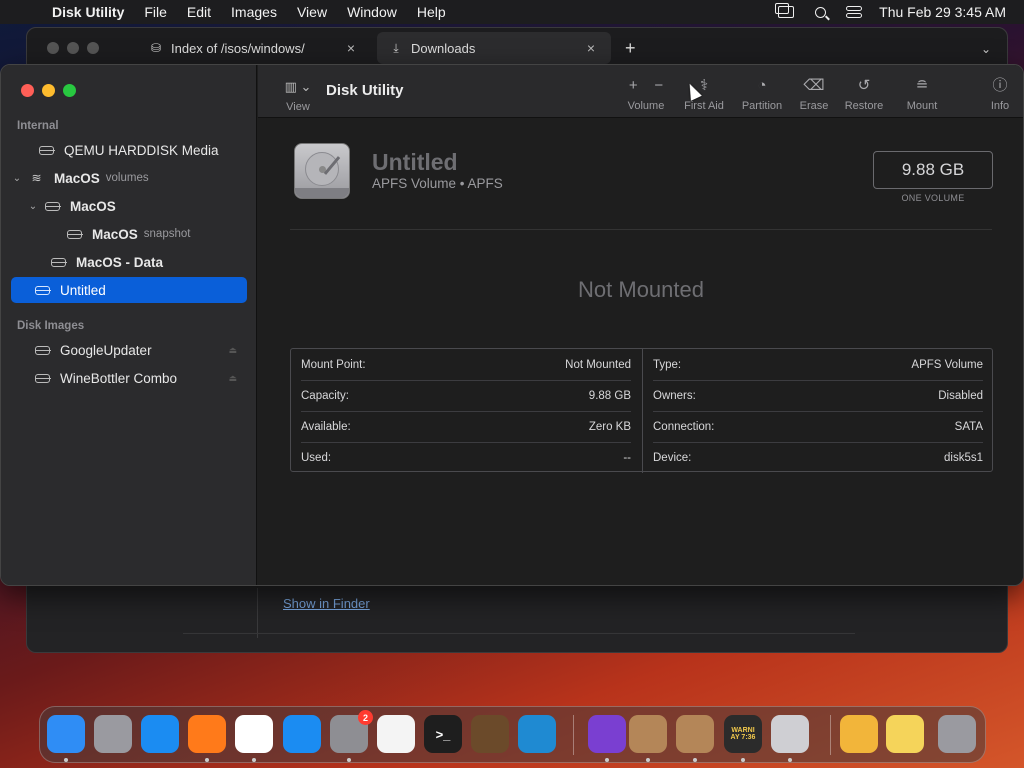  What do you see at coordinates (415, 162) in the screenshot?
I see `volume-name: Untitled` at bounding box center [415, 162].